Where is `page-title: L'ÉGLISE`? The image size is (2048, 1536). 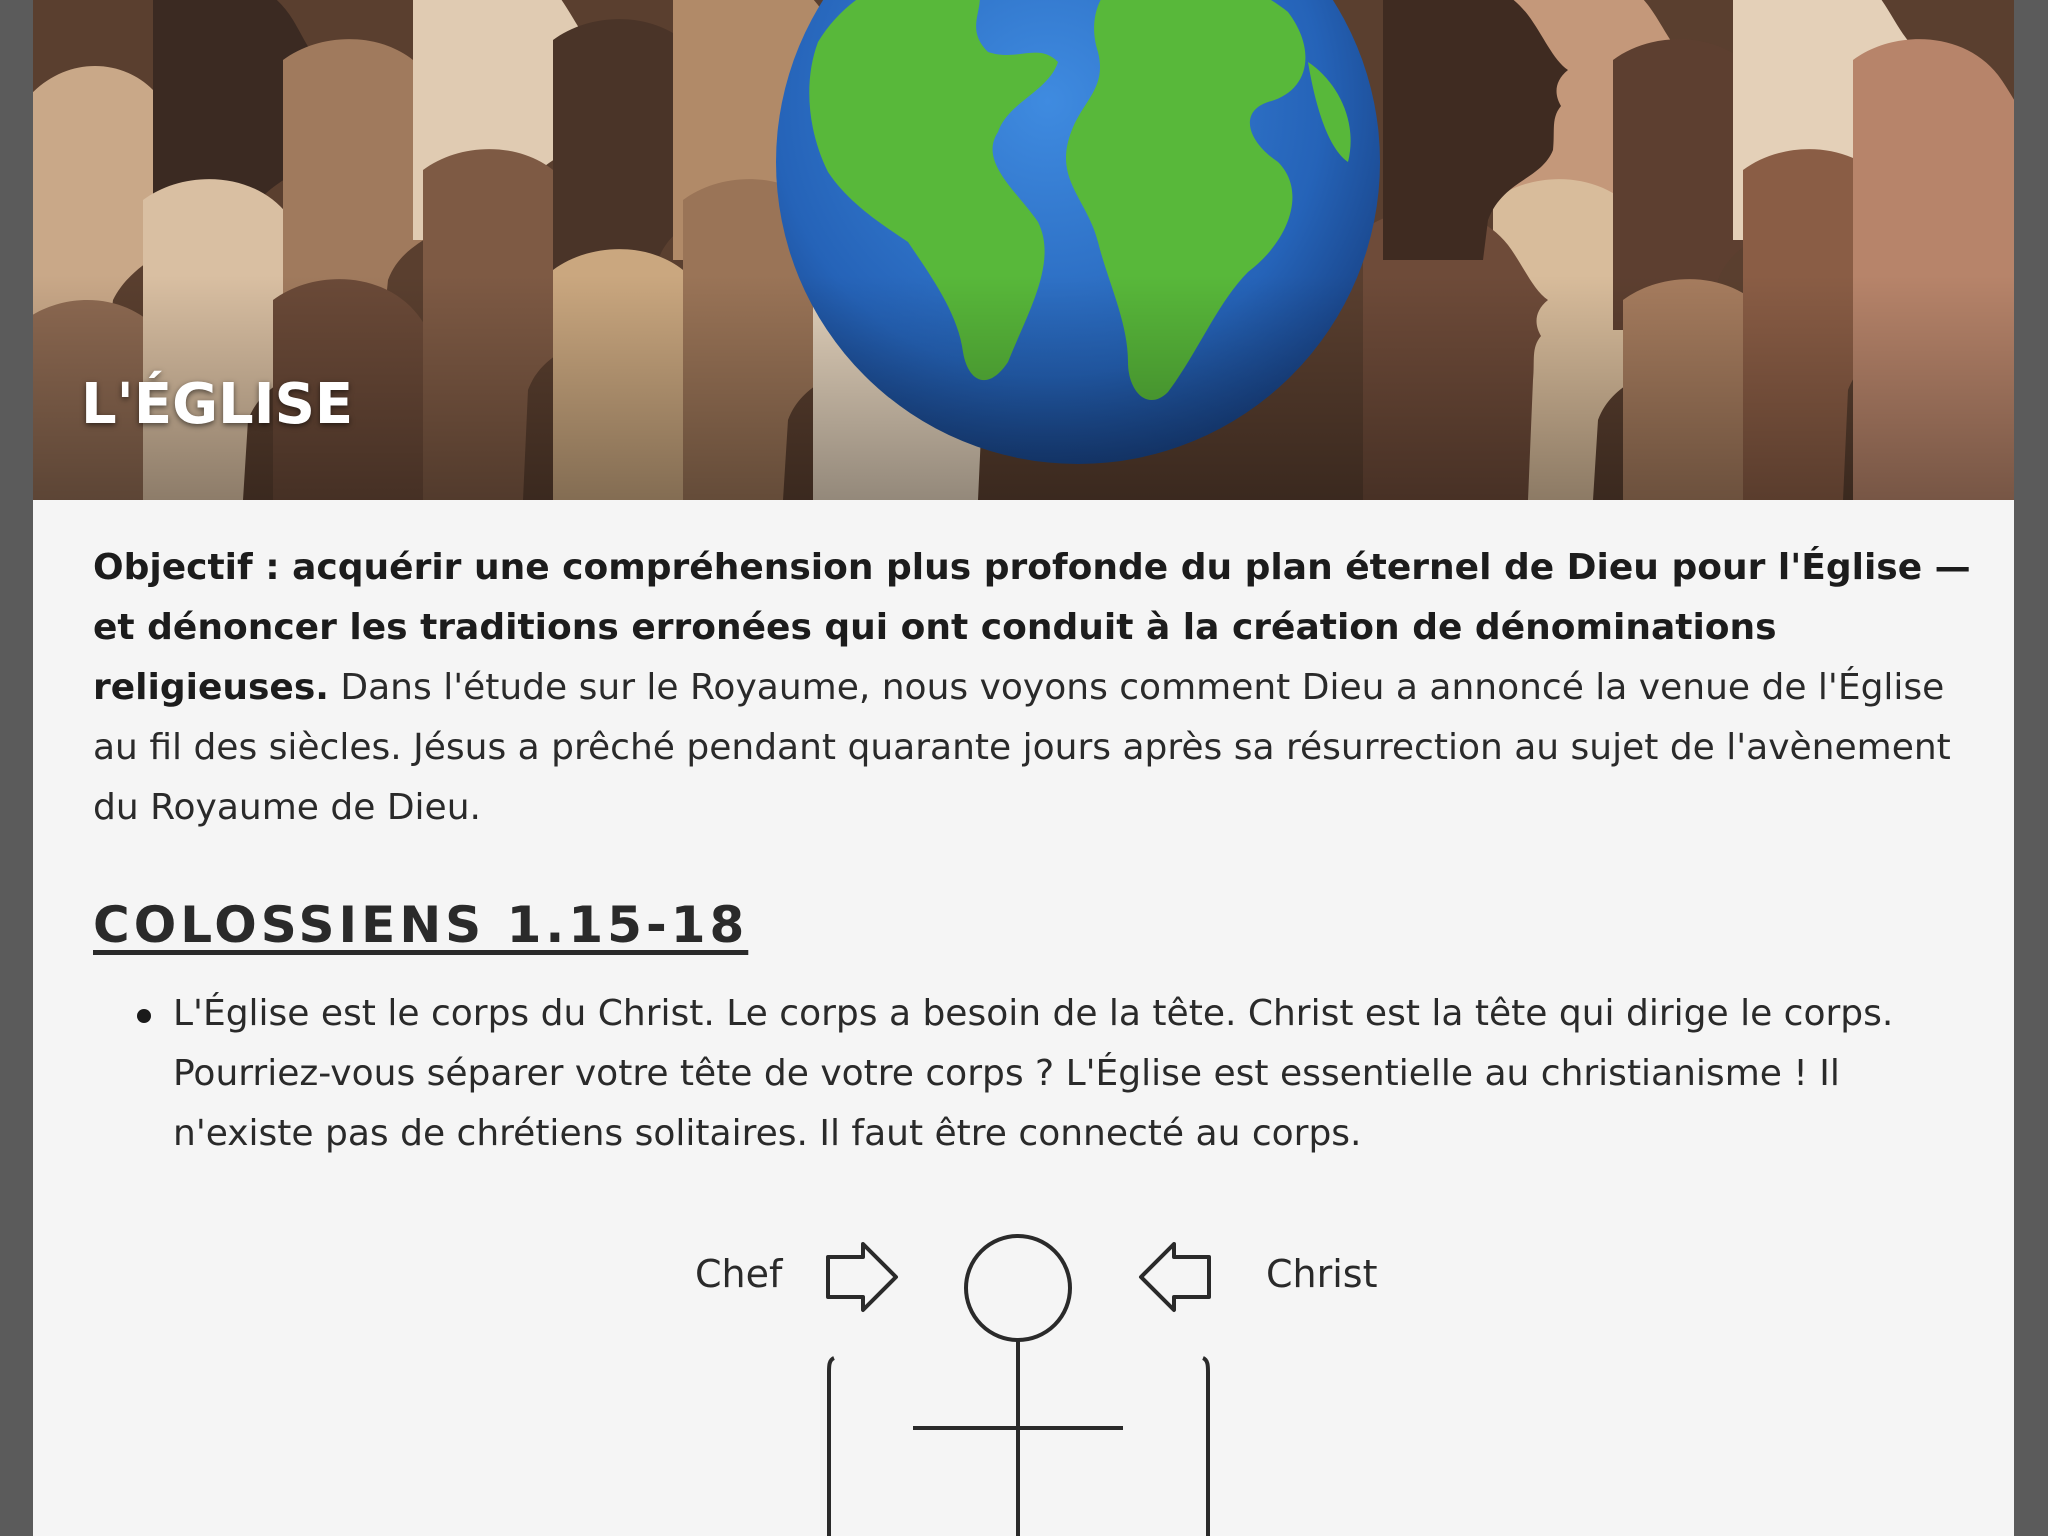
page-title: L'ÉGLISE is located at coordinates (217, 404).